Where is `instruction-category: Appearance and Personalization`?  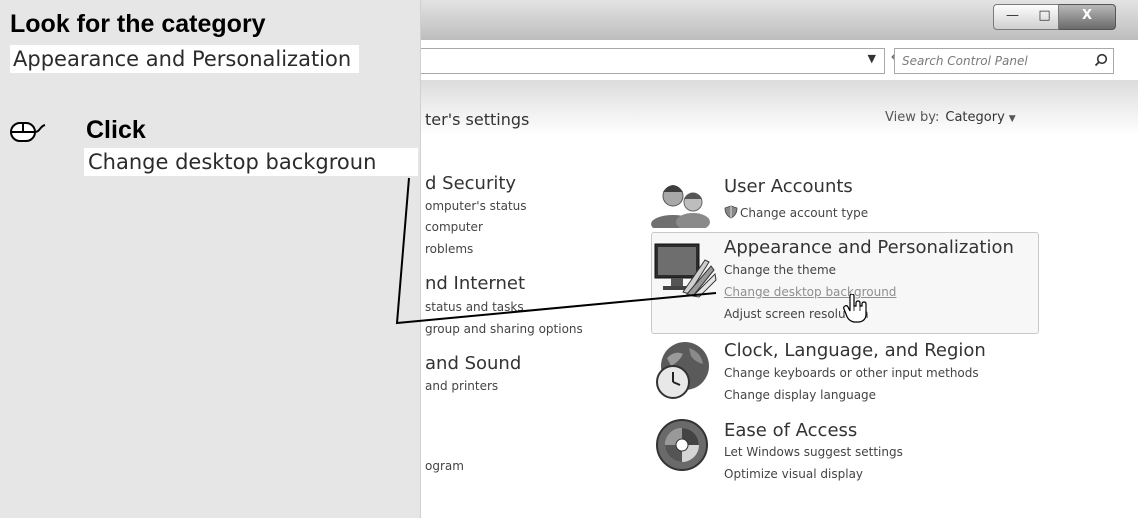 instruction-category: Appearance and Personalization is located at coordinates (185, 59).